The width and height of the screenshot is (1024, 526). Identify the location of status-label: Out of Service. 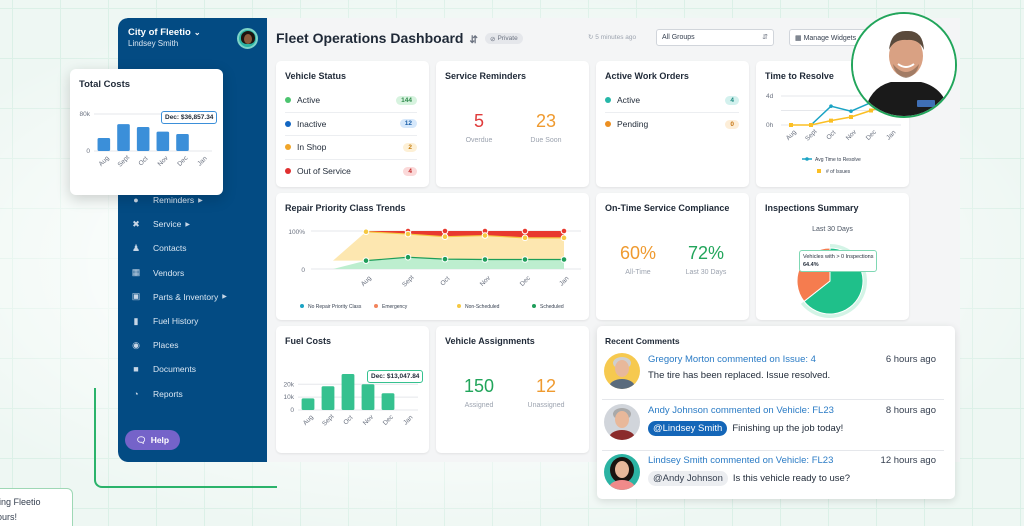
(324, 171).